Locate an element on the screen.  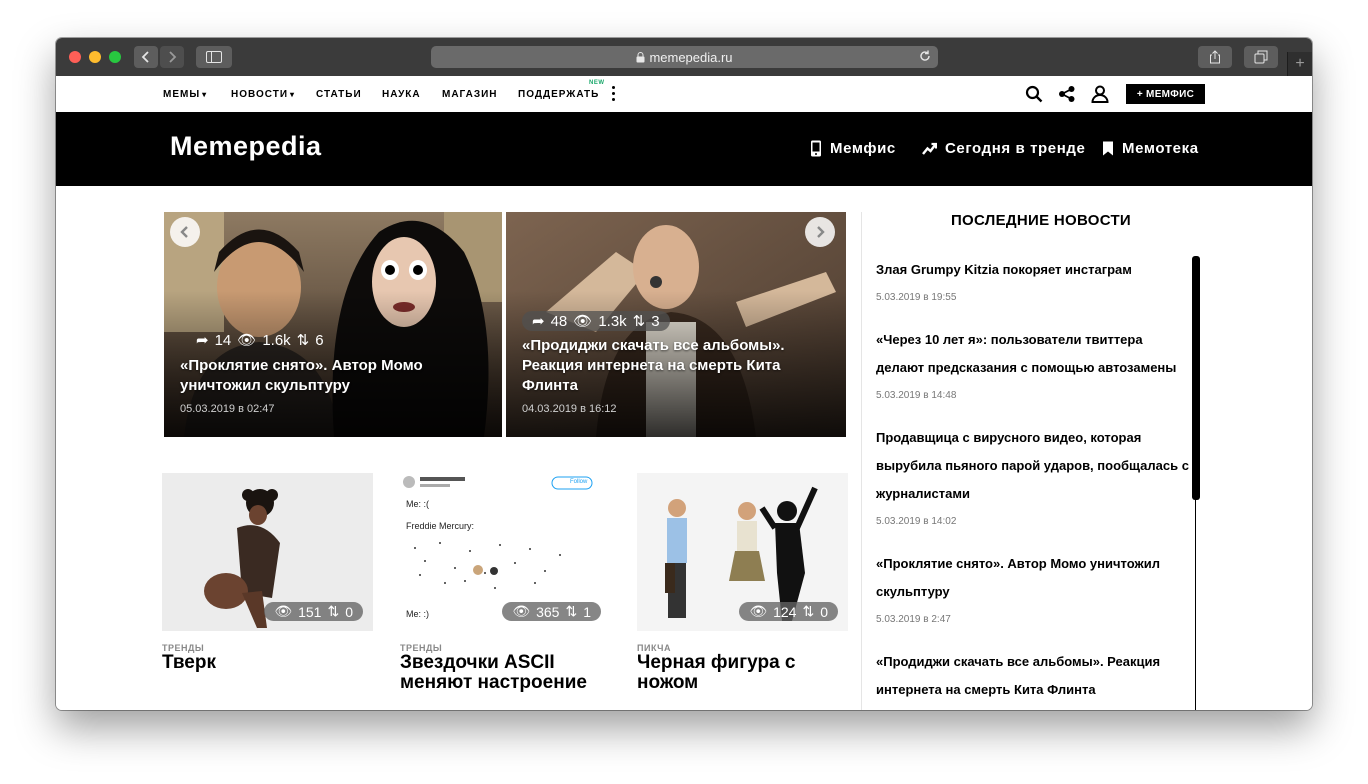
tabs-icon is located at coordinates (1261, 57).